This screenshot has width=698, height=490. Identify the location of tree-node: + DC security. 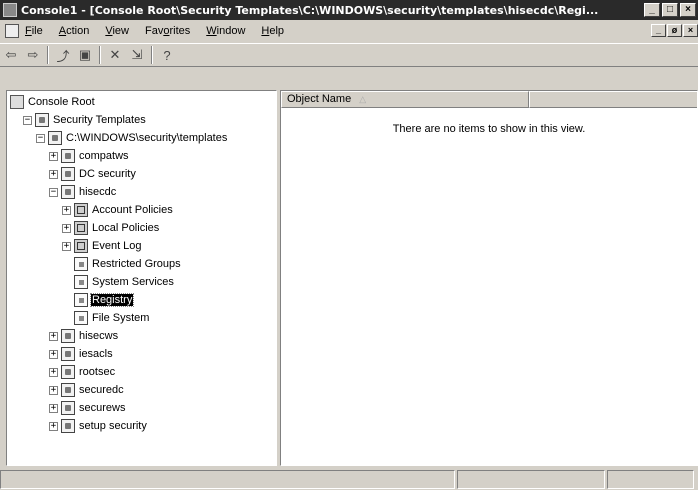
(93, 174).